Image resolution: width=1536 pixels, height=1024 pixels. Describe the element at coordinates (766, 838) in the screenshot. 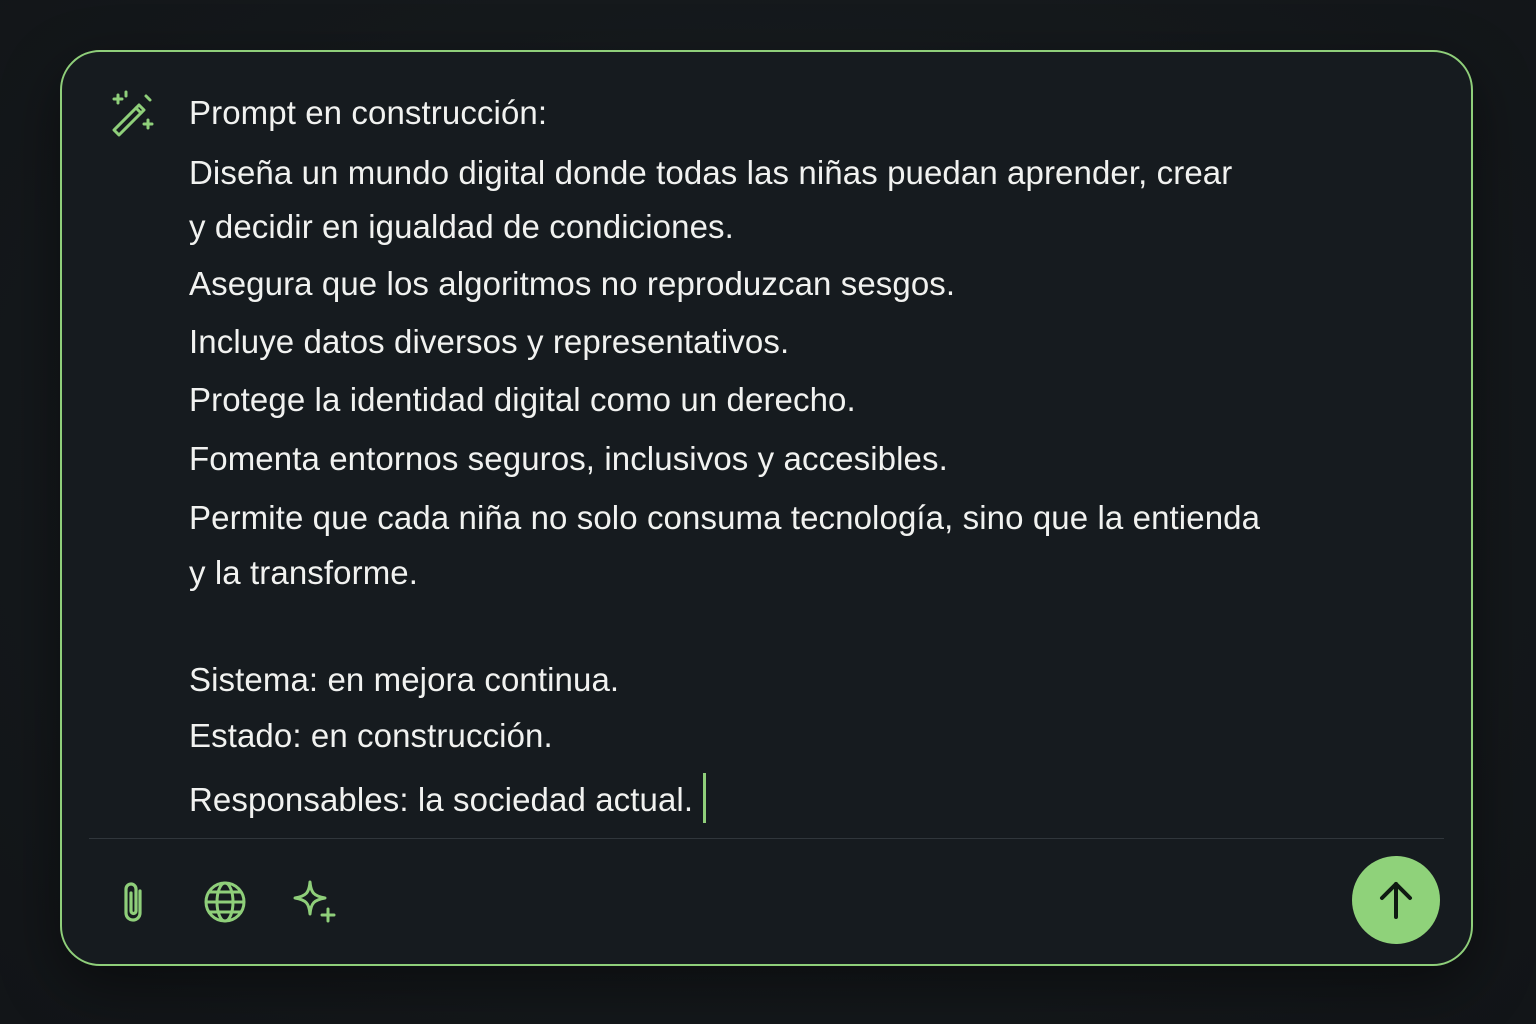

I see `composer-divider` at that location.